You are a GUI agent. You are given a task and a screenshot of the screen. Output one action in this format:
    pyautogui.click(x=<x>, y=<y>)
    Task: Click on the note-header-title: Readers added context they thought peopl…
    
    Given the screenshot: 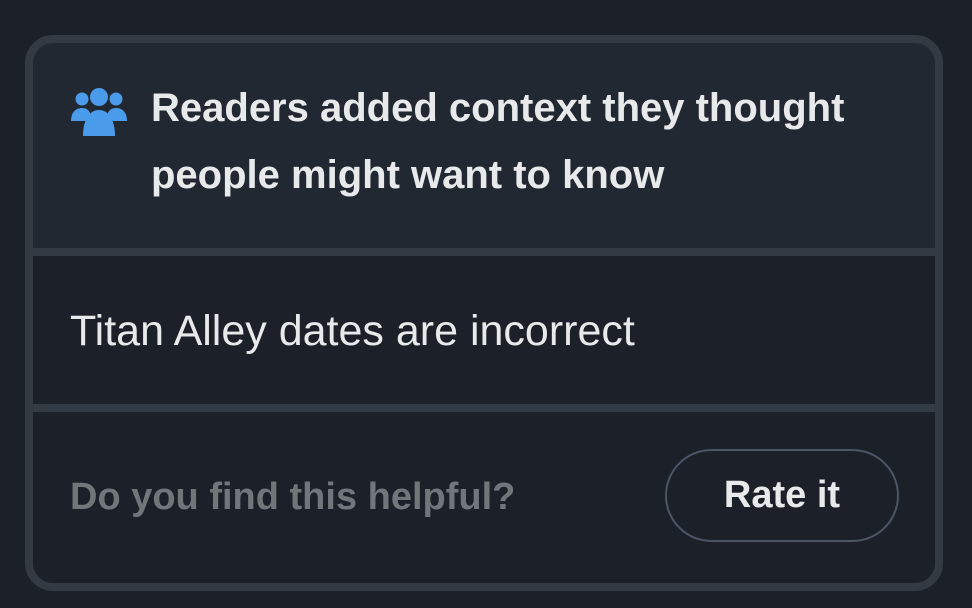 What is the action you would take?
    pyautogui.click(x=498, y=141)
    